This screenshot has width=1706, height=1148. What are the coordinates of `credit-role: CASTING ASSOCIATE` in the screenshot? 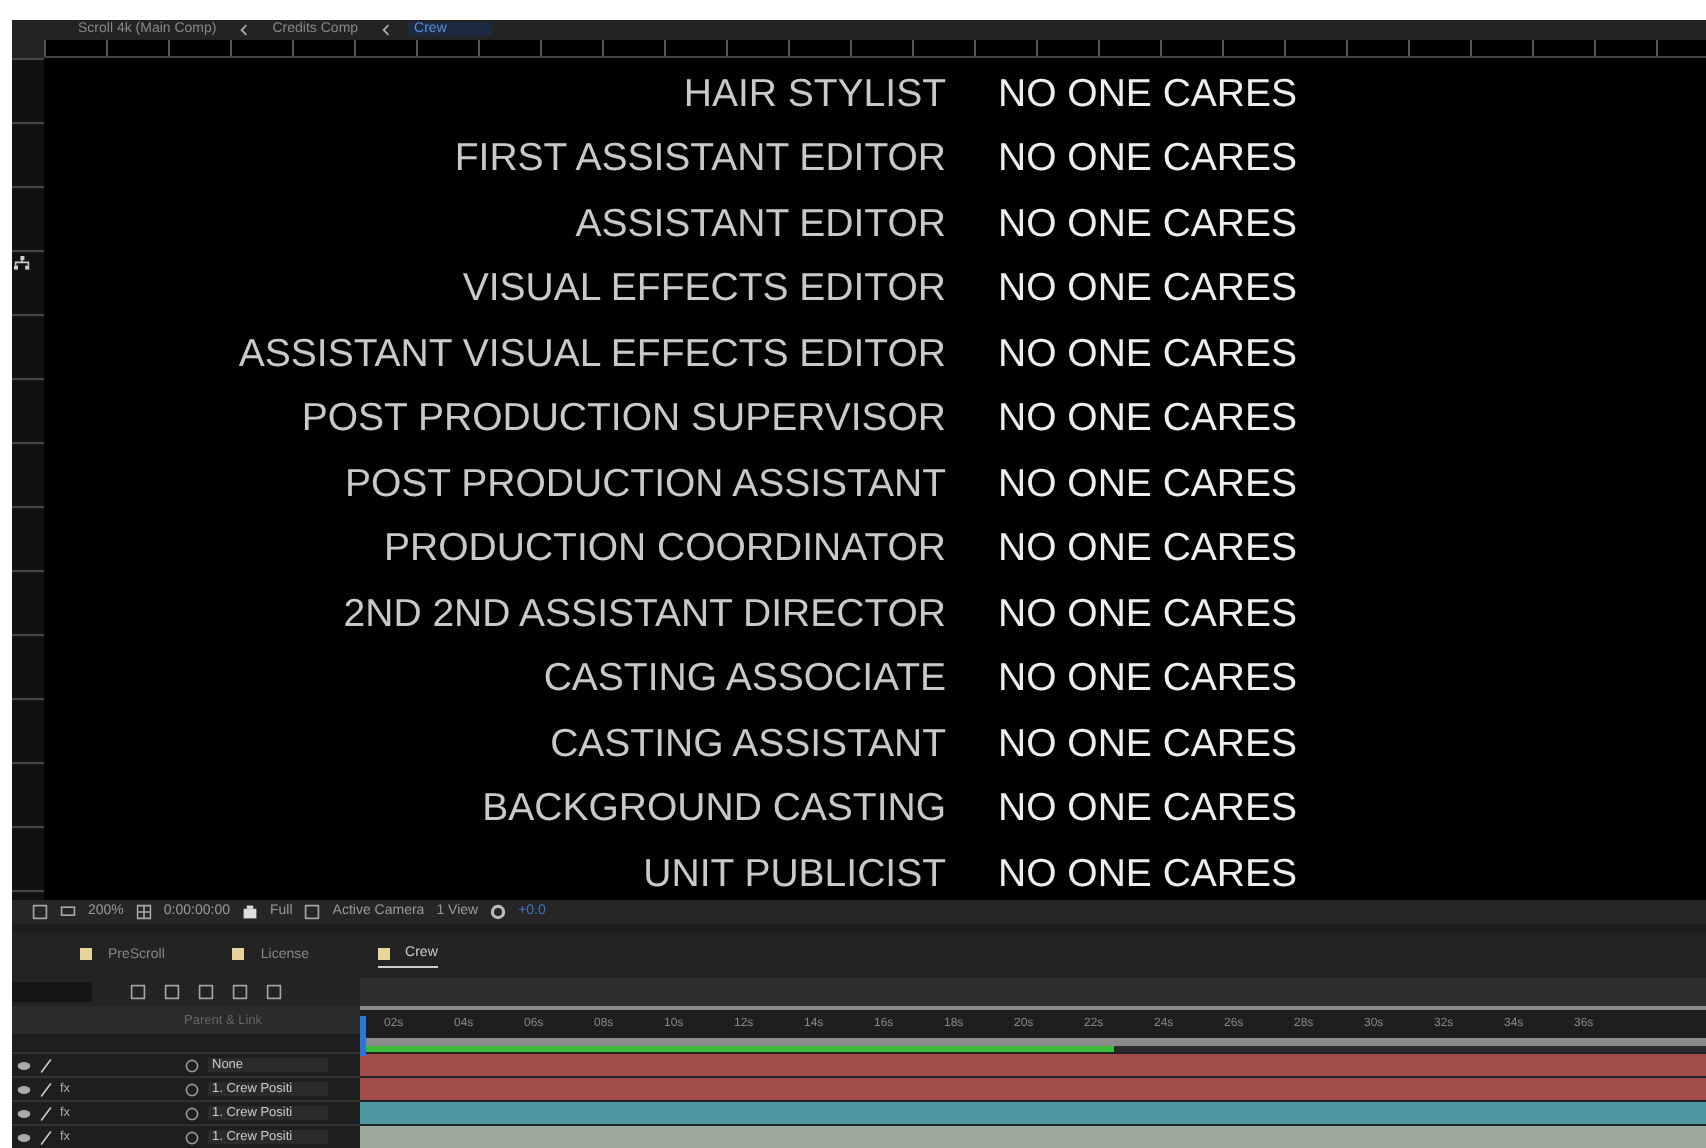 It's located at (743, 679).